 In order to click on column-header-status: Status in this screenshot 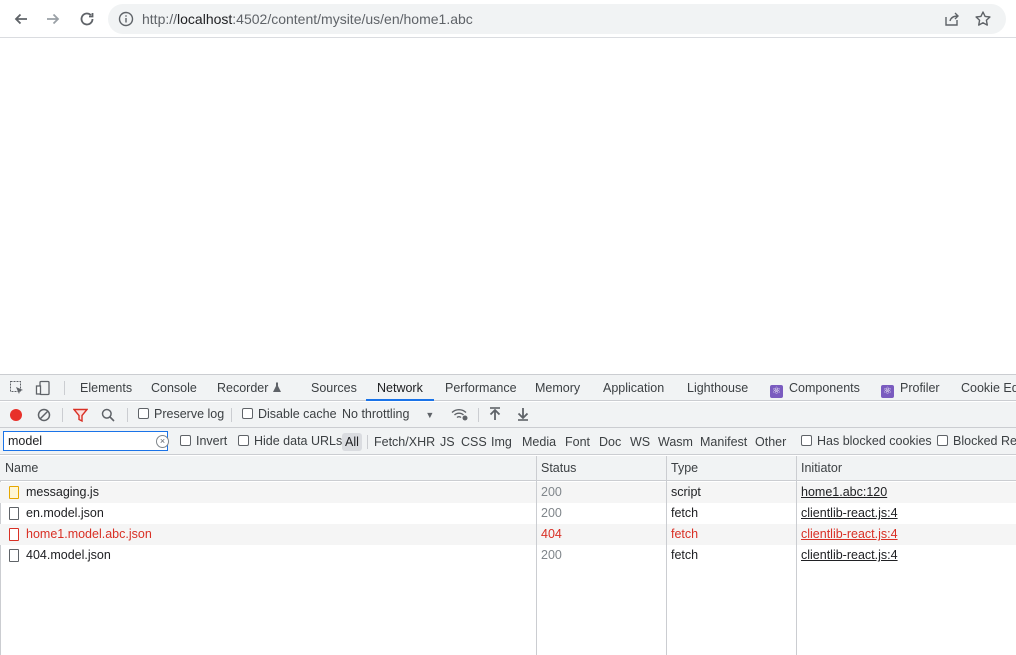, I will do `click(556, 468)`.